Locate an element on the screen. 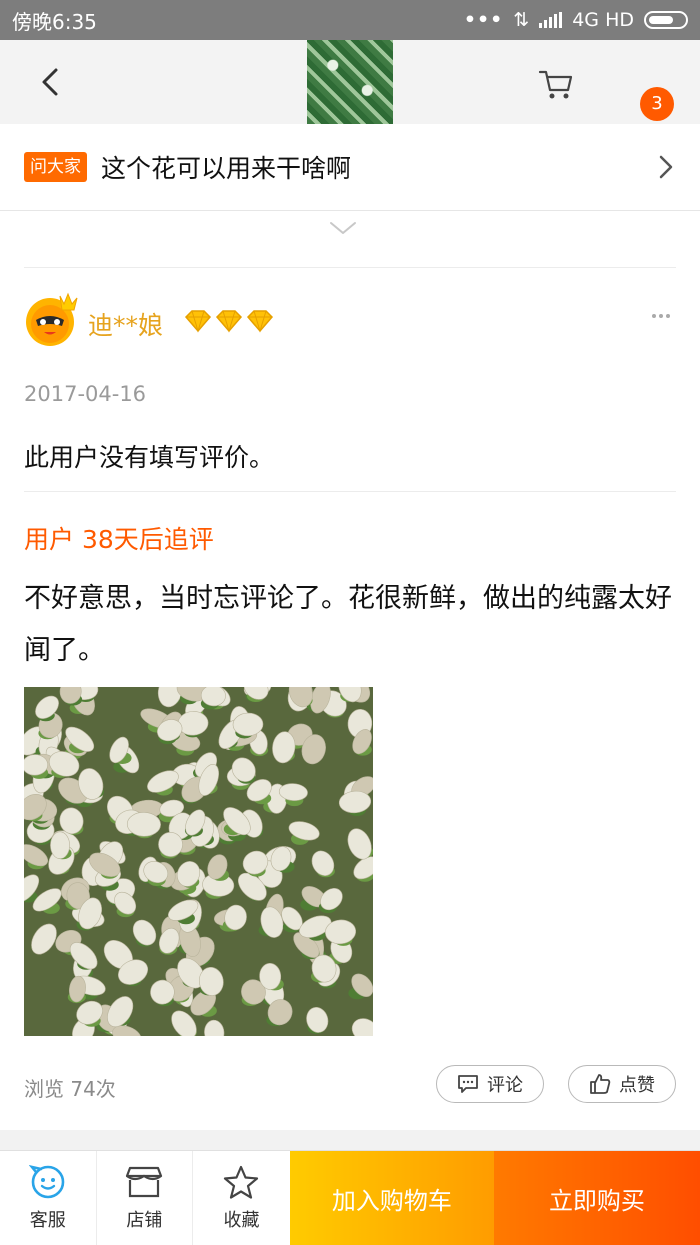  chat-bubble-icon is located at coordinates (46, 1182).